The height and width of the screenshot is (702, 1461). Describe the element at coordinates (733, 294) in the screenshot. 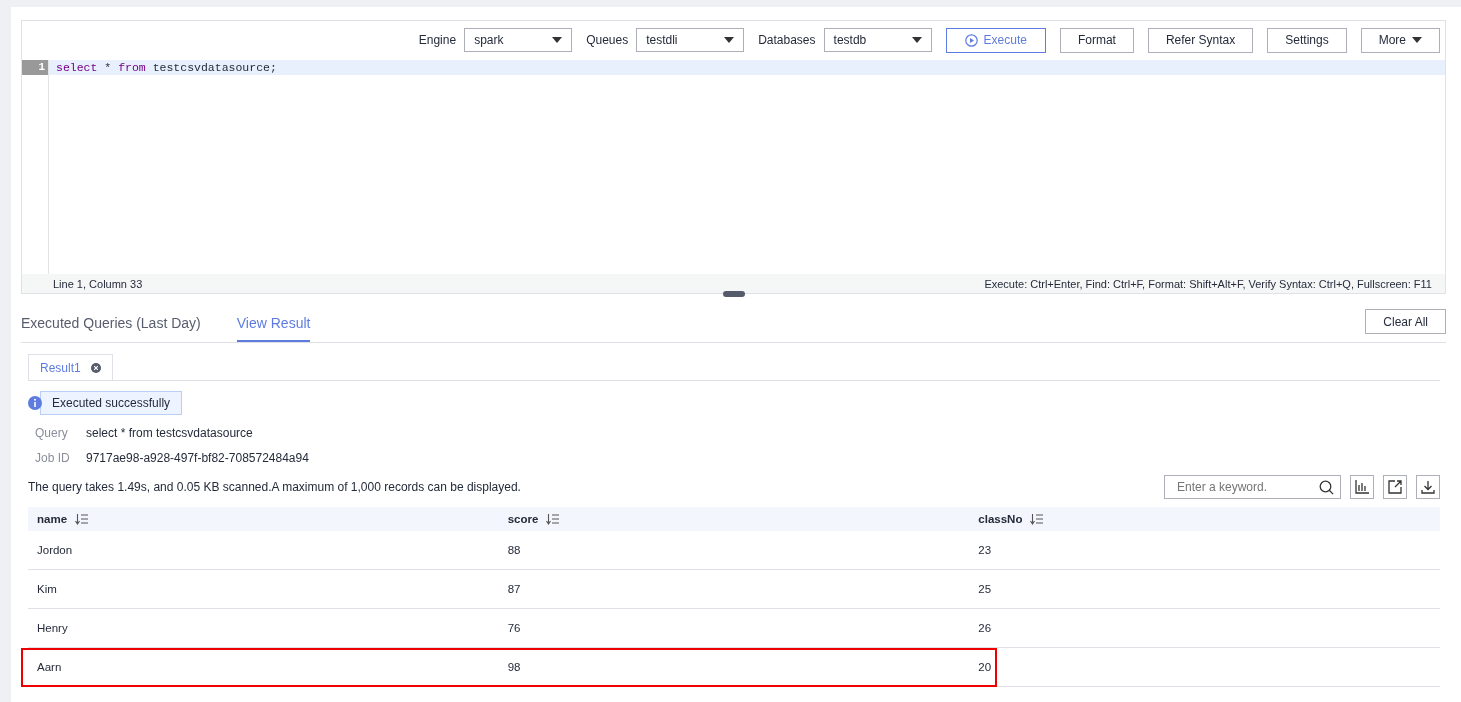

I see `resize-handle` at that location.